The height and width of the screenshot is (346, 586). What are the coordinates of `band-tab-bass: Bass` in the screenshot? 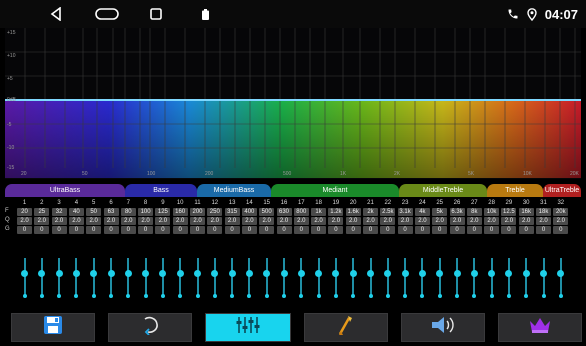 It's located at (161, 190).